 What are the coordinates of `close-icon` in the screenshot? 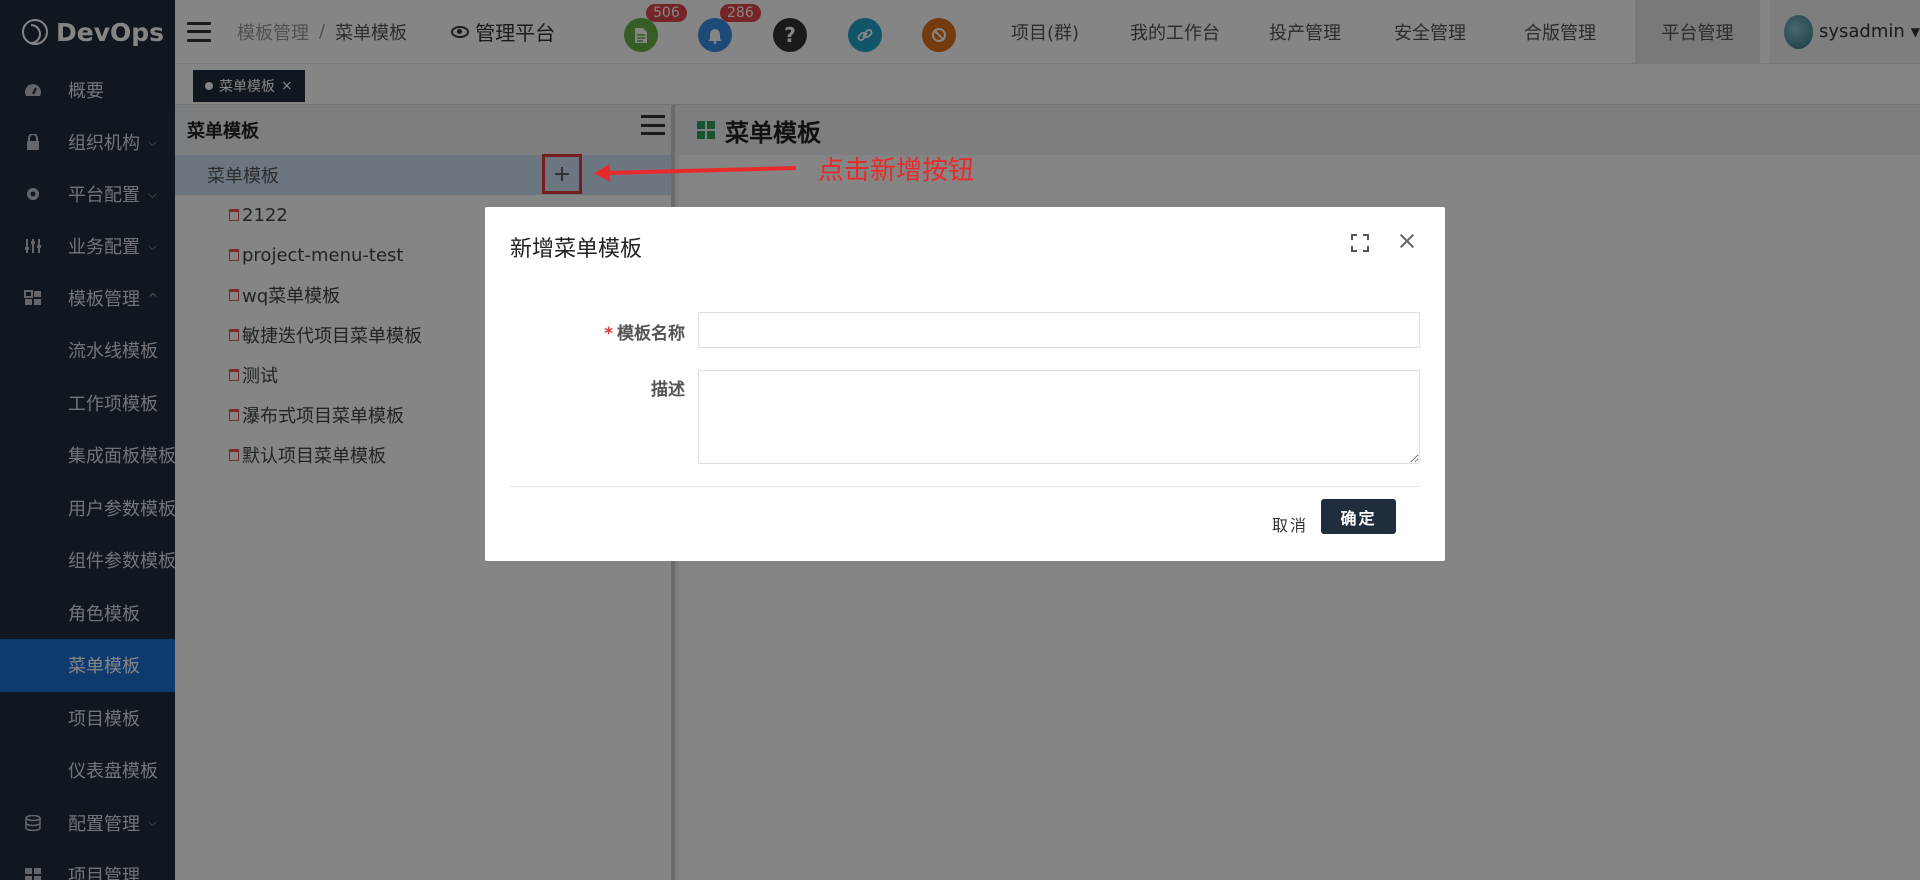 It's located at (1407, 241).